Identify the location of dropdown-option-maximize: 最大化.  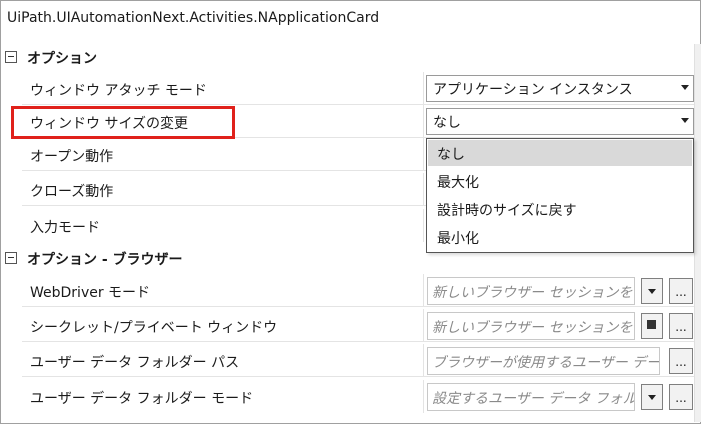
(560, 181).